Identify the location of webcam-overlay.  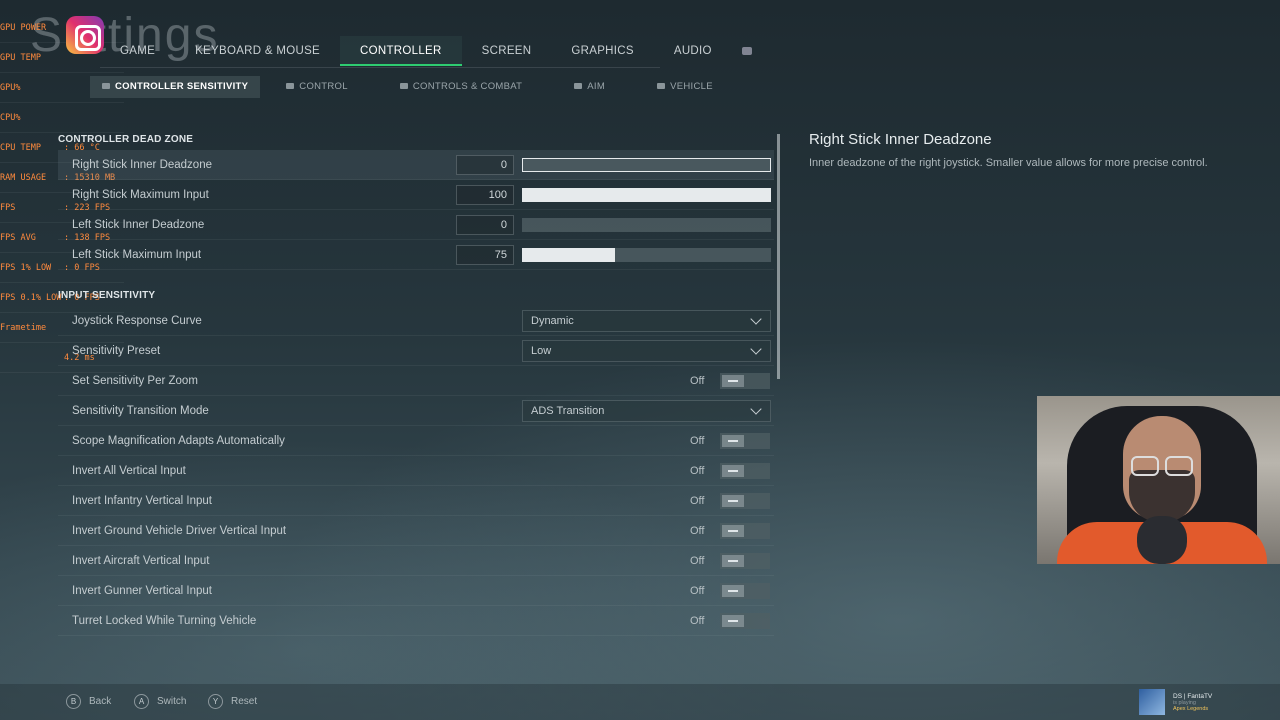
(1158, 480).